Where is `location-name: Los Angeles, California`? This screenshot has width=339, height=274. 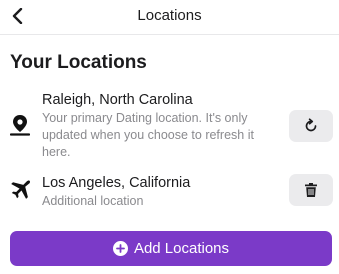 location-name: Los Angeles, California is located at coordinates (116, 183).